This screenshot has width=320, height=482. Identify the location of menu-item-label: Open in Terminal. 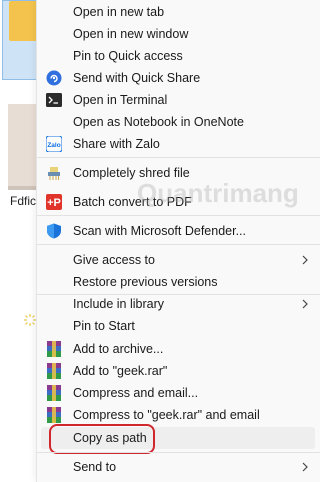
(120, 100).